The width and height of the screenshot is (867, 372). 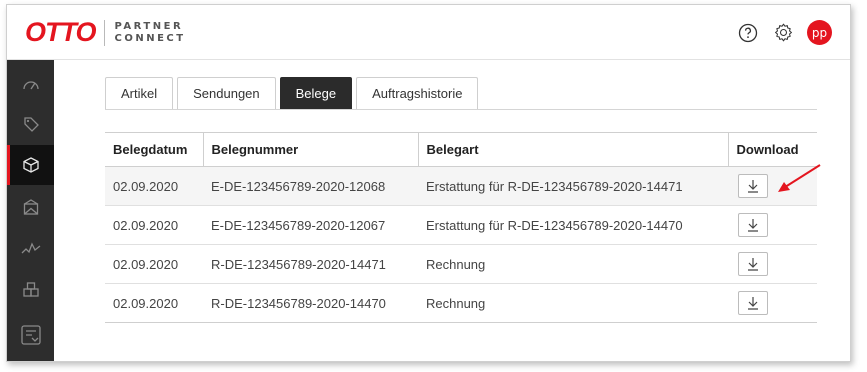 What do you see at coordinates (310, 225) in the screenshot?
I see `cell-belegnummer: E-DE-123456789-2020-12067` at bounding box center [310, 225].